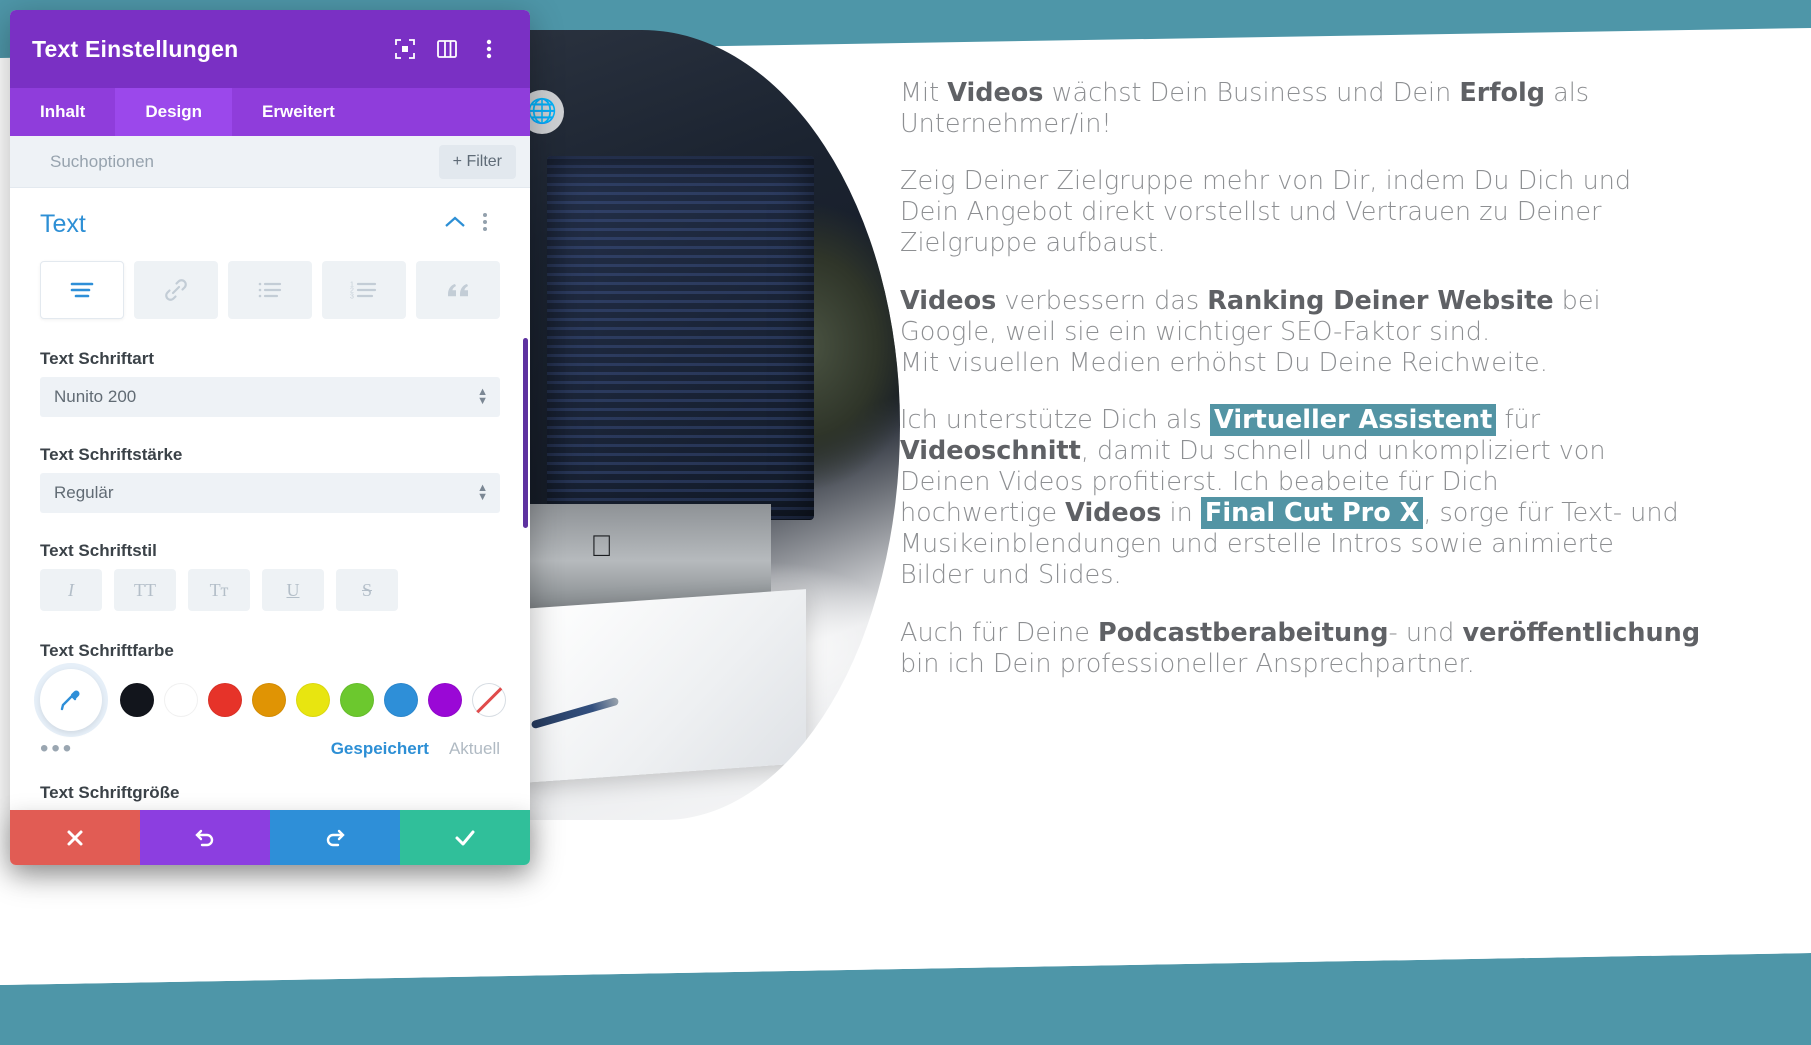  I want to click on body-text: Mit, so click(924, 93).